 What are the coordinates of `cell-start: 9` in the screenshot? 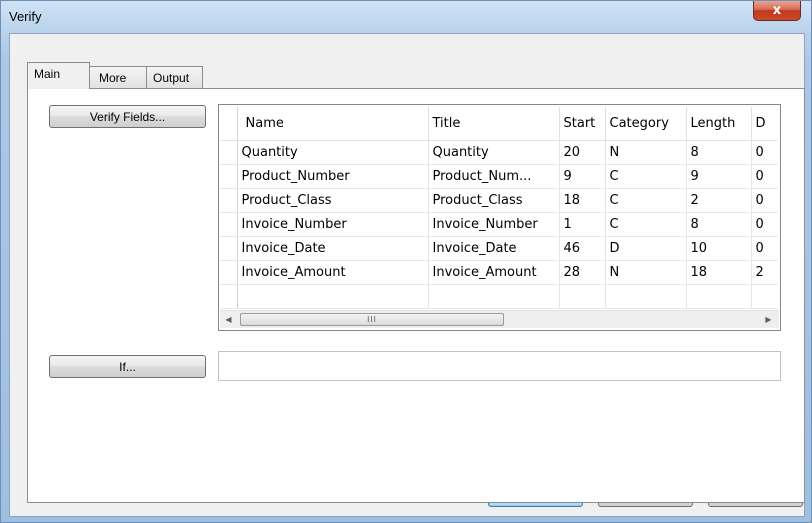 It's located at (582, 176).